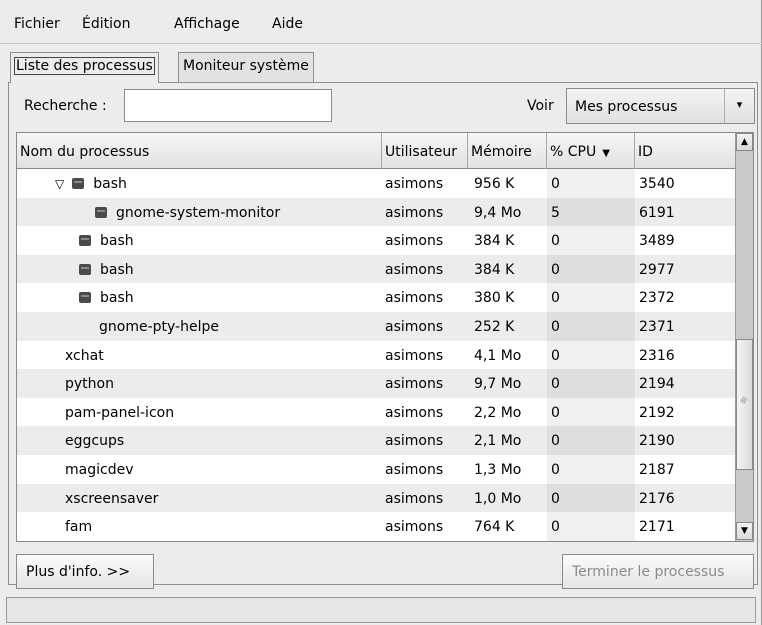 This screenshot has width=762, height=625. I want to click on process-name-cell: xchat, so click(84, 356).